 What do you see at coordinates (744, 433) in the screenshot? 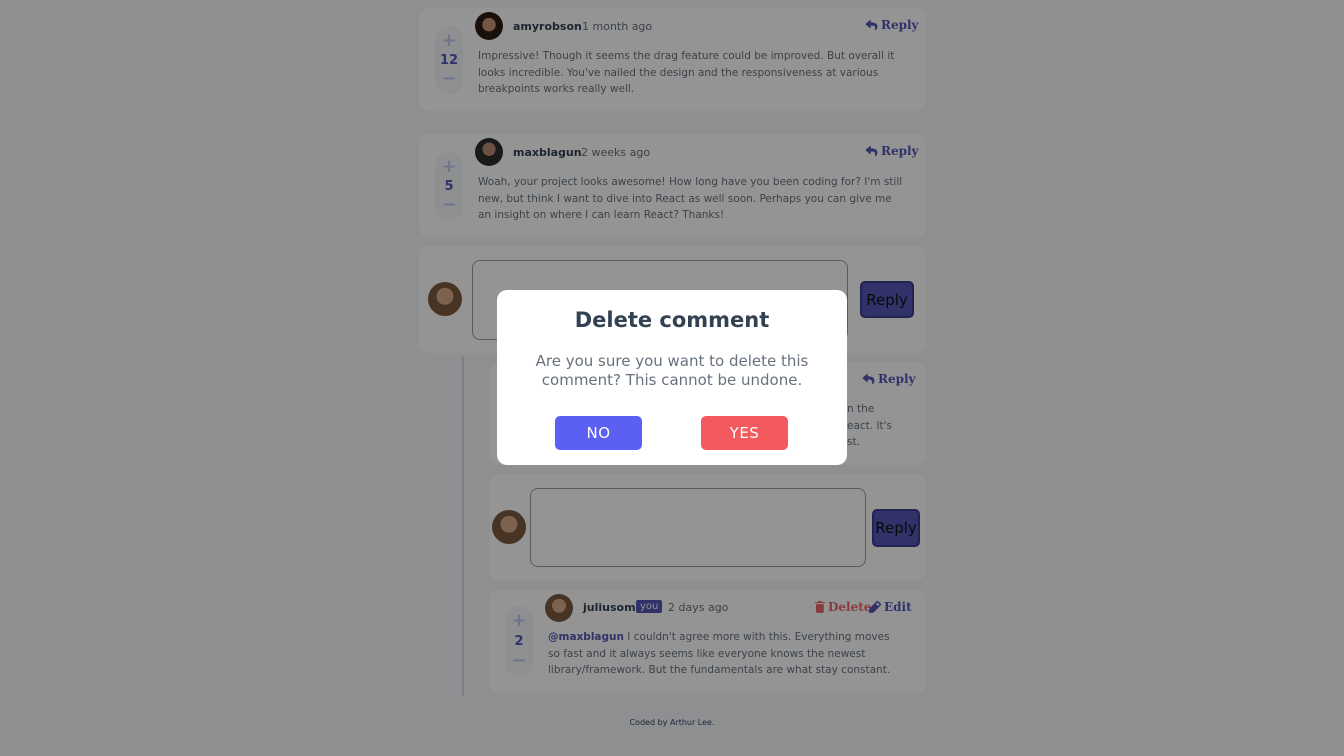
I see `confirm-delete-button: YES` at bounding box center [744, 433].